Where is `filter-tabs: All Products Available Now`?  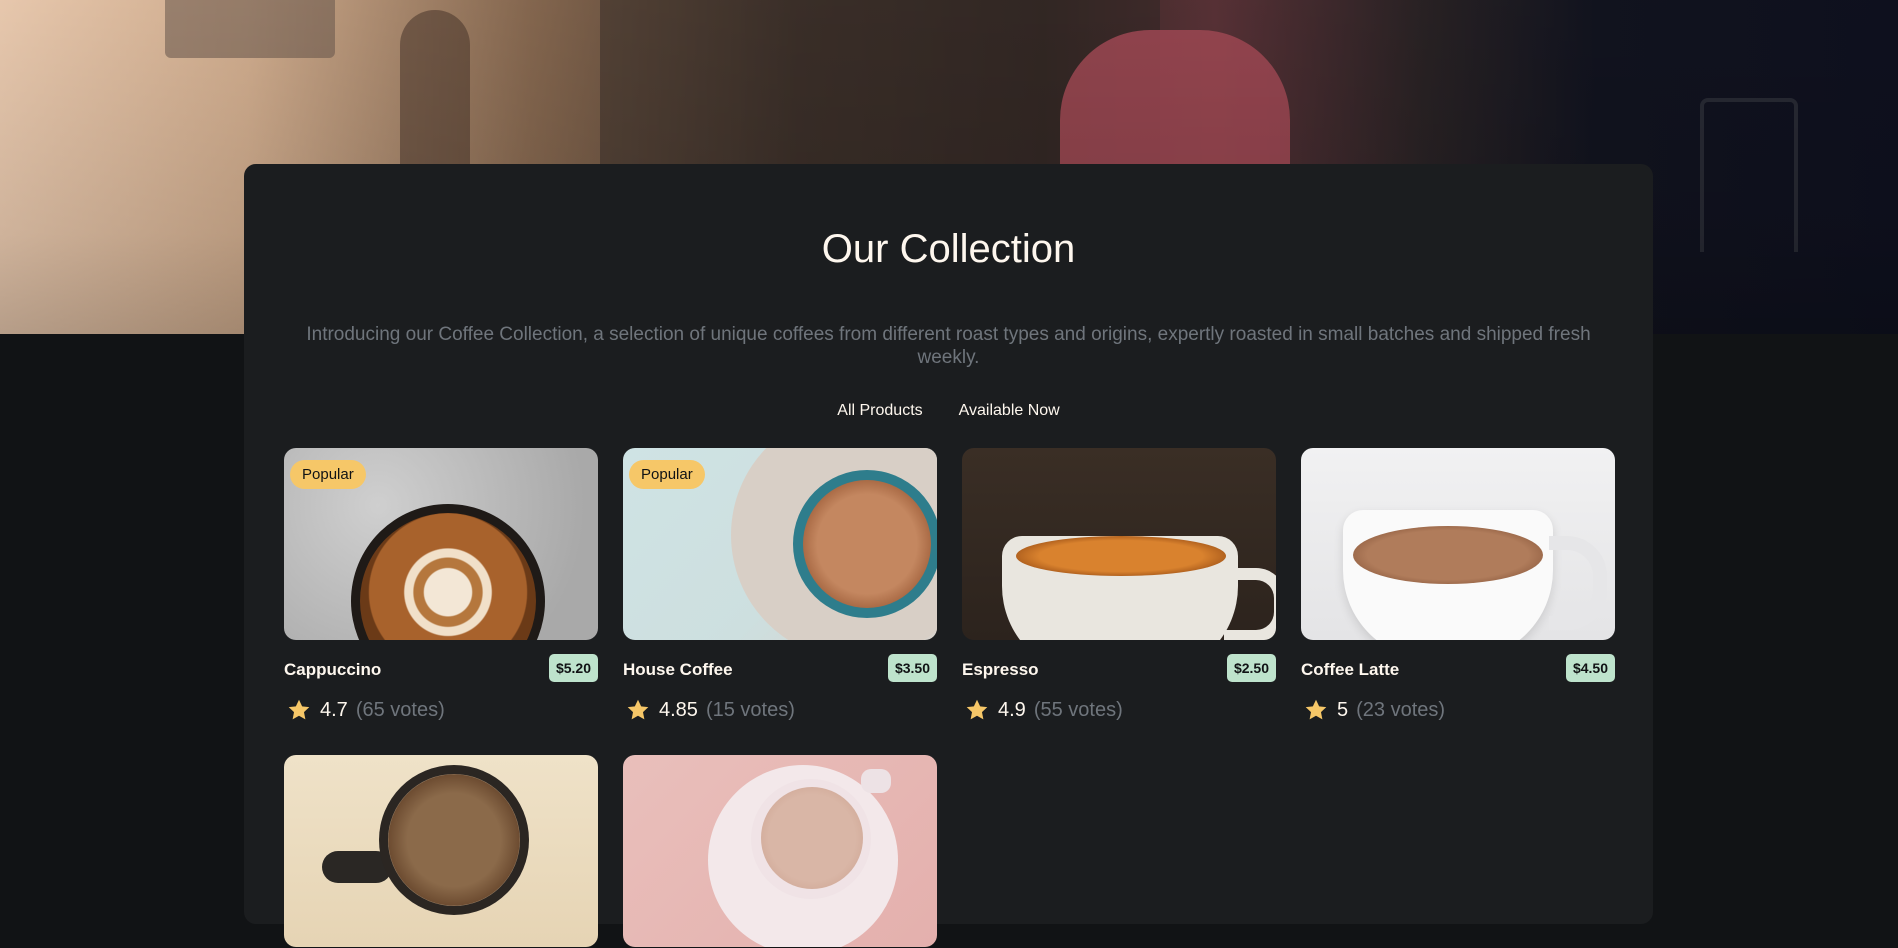
filter-tabs: All Products Available Now is located at coordinates (948, 411).